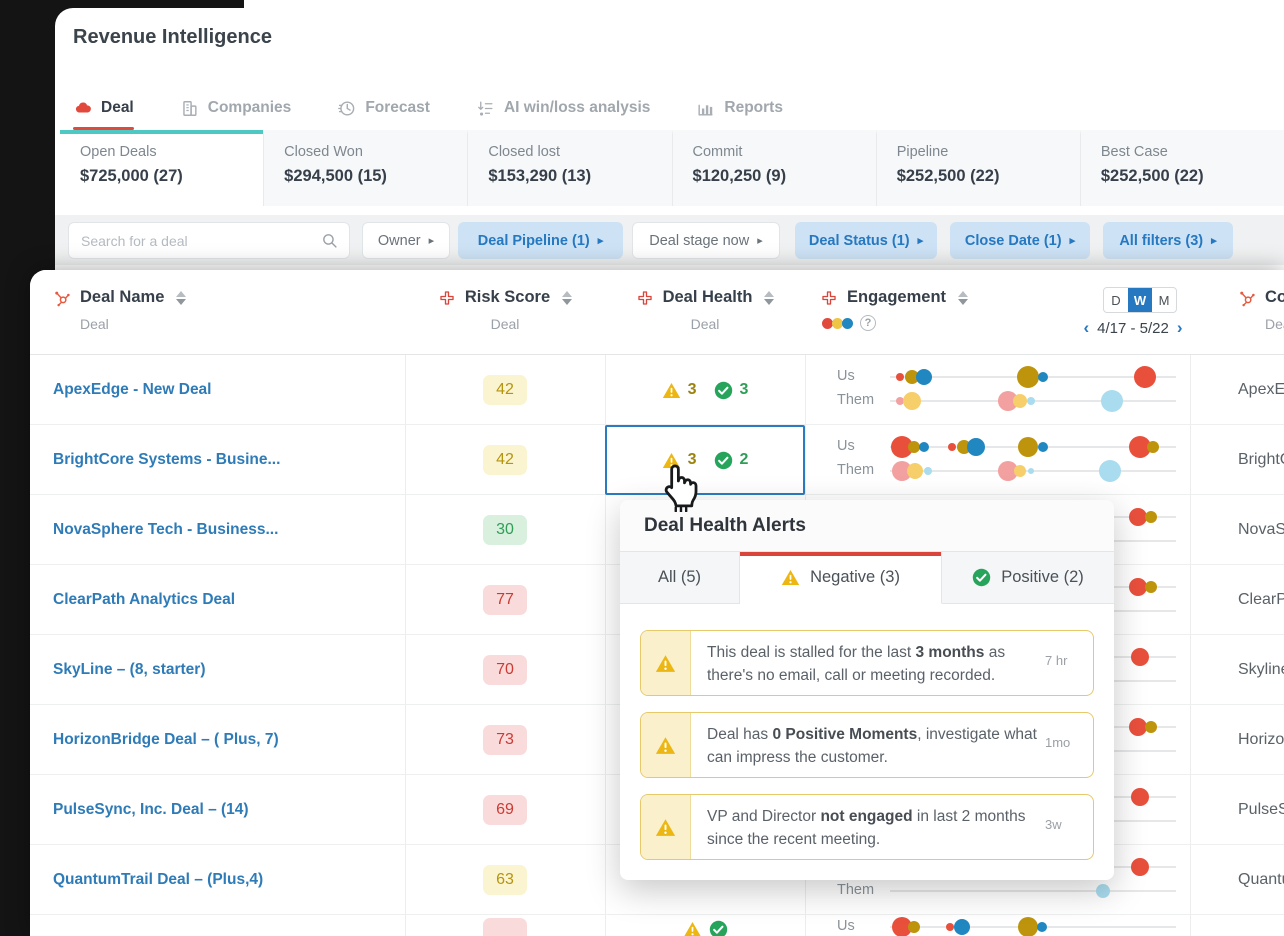  Describe the element at coordinates (365, 168) in the screenshot. I see `card-closed-won: Closed Won $294,500 (15)` at that location.